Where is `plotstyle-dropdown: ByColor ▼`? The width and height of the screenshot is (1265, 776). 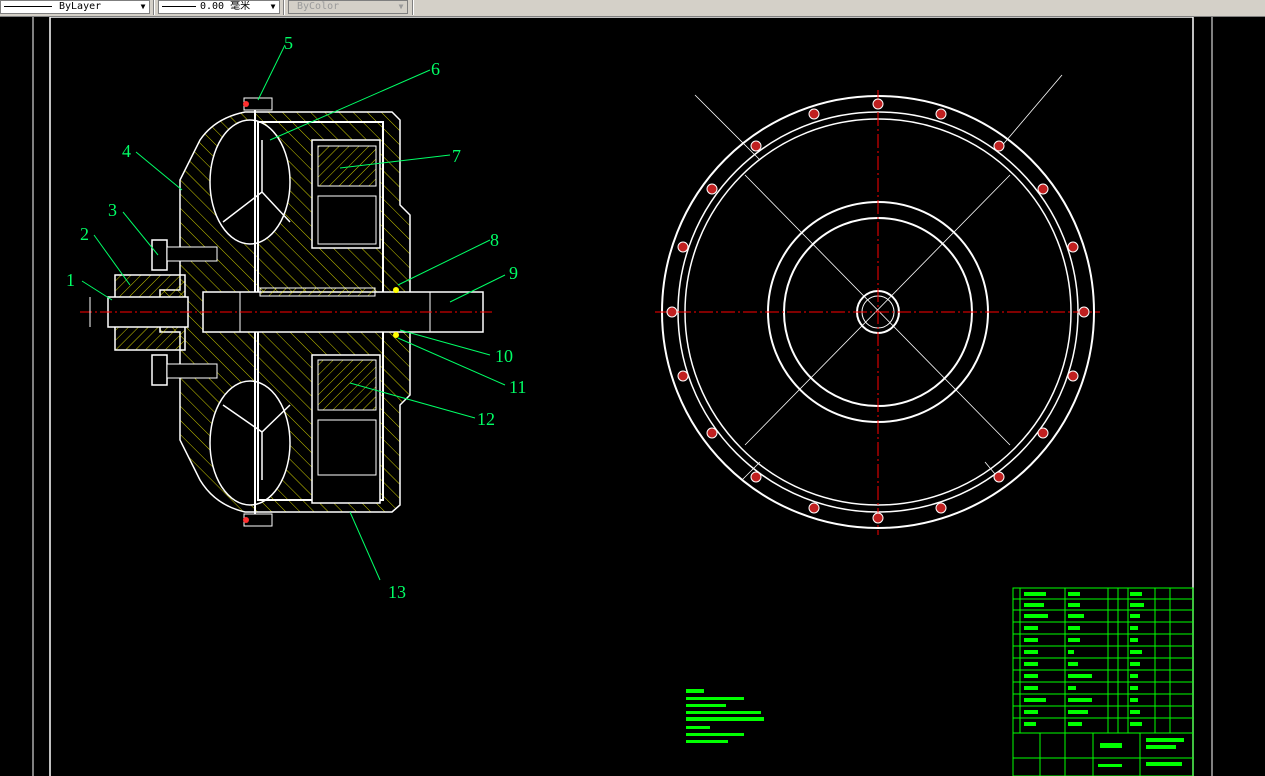 plotstyle-dropdown: ByColor ▼ is located at coordinates (348, 7).